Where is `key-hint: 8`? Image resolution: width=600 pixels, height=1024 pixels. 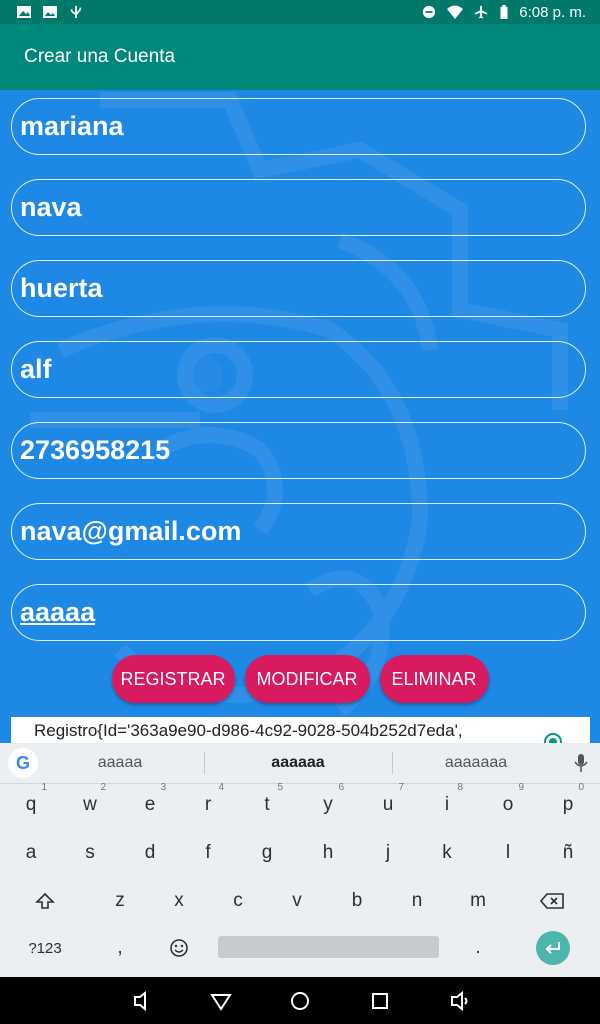
key-hint: 8 is located at coordinates (460, 787).